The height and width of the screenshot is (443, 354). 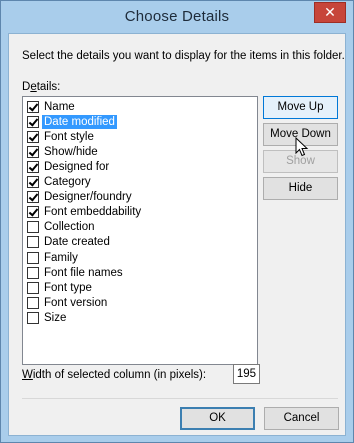 I want to click on list-item: Font embeddability, so click(x=85, y=212).